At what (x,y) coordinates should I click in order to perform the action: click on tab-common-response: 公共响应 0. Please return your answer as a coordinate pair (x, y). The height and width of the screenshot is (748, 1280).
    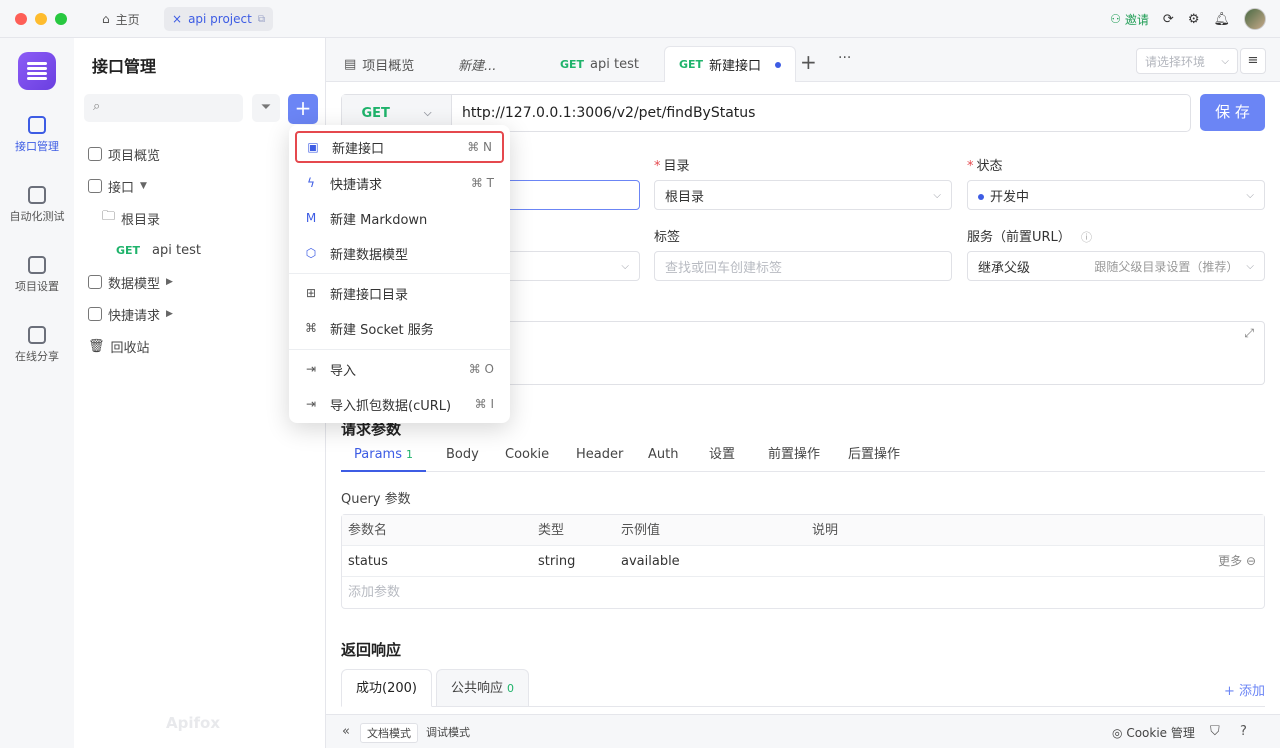
    Looking at the image, I should click on (483, 688).